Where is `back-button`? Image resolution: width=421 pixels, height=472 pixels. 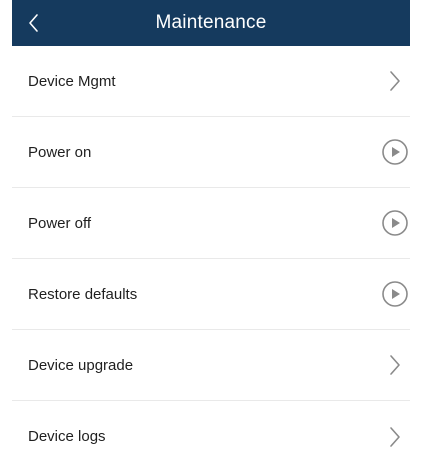 back-button is located at coordinates (34, 23).